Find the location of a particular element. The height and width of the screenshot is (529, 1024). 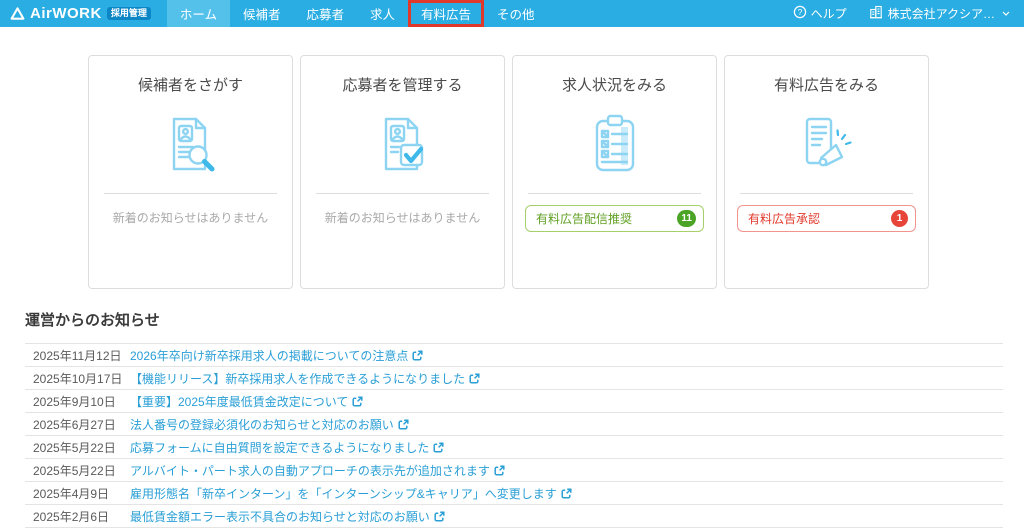

nav-jobs: 求人 is located at coordinates (382, 13).